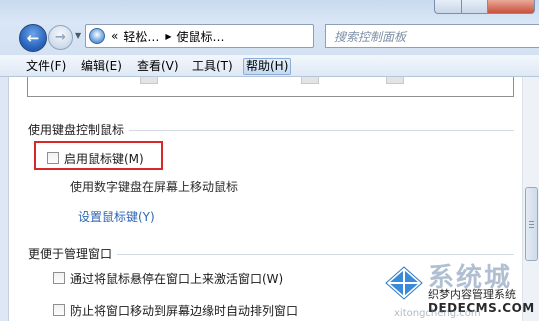  What do you see at coordinates (59, 310) in the screenshot?
I see `prevent-arrange-checkbox` at bounding box center [59, 310].